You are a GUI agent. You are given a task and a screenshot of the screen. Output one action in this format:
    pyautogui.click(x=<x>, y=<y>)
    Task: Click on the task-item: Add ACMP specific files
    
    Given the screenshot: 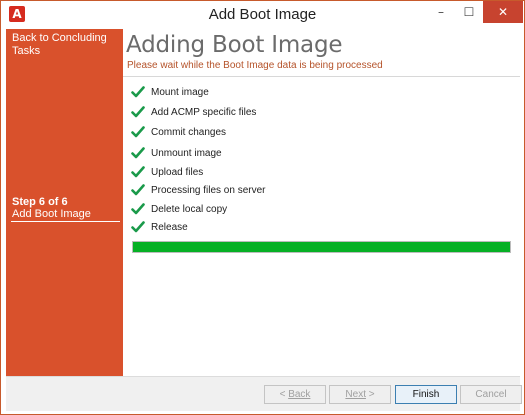 What is the action you would take?
    pyautogui.click(x=193, y=112)
    